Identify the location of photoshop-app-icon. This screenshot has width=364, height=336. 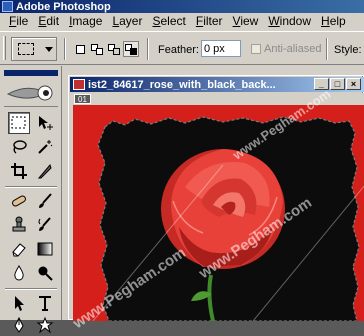
(7, 6).